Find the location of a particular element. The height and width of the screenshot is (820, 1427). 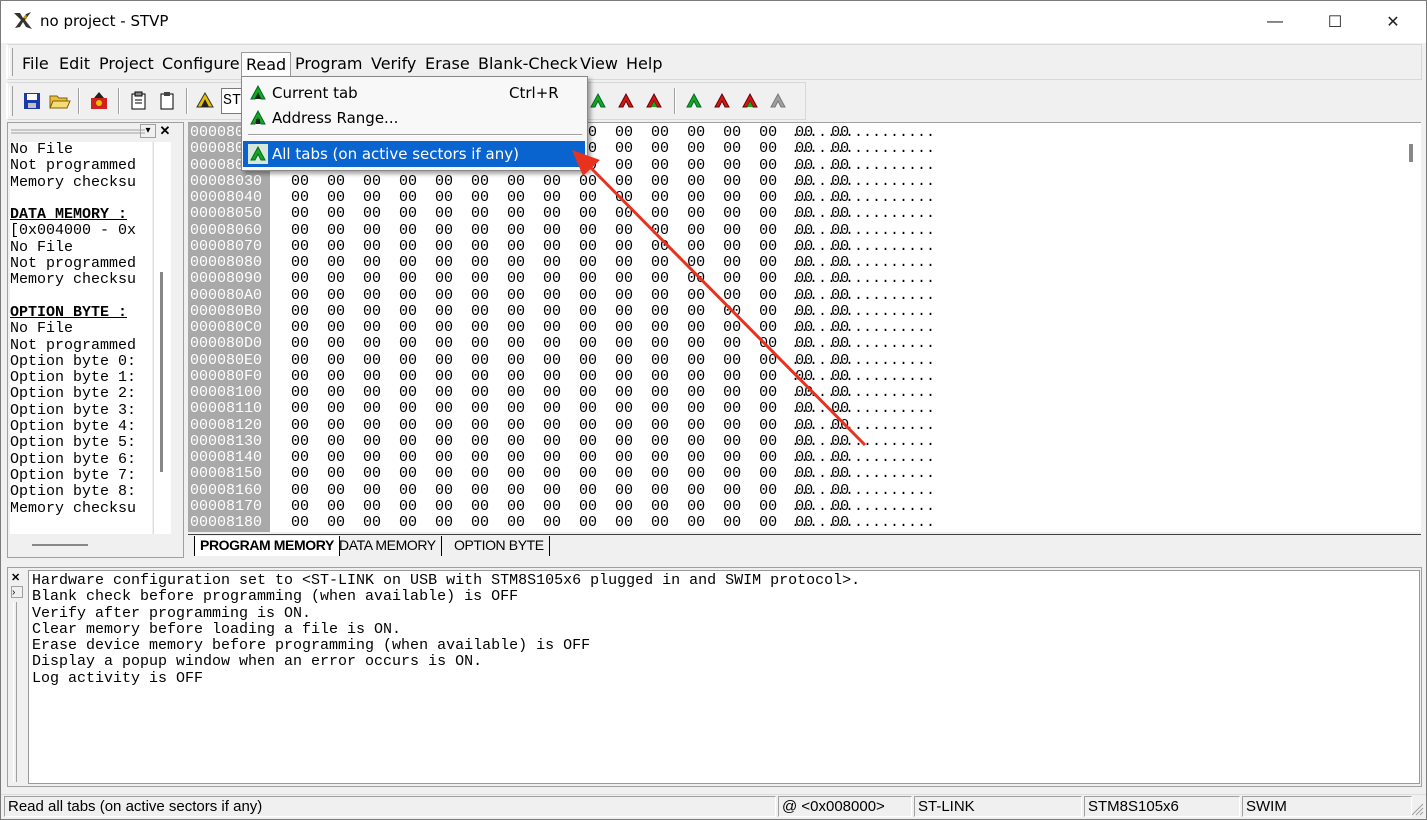

erase-disabled-icon is located at coordinates (778, 101).